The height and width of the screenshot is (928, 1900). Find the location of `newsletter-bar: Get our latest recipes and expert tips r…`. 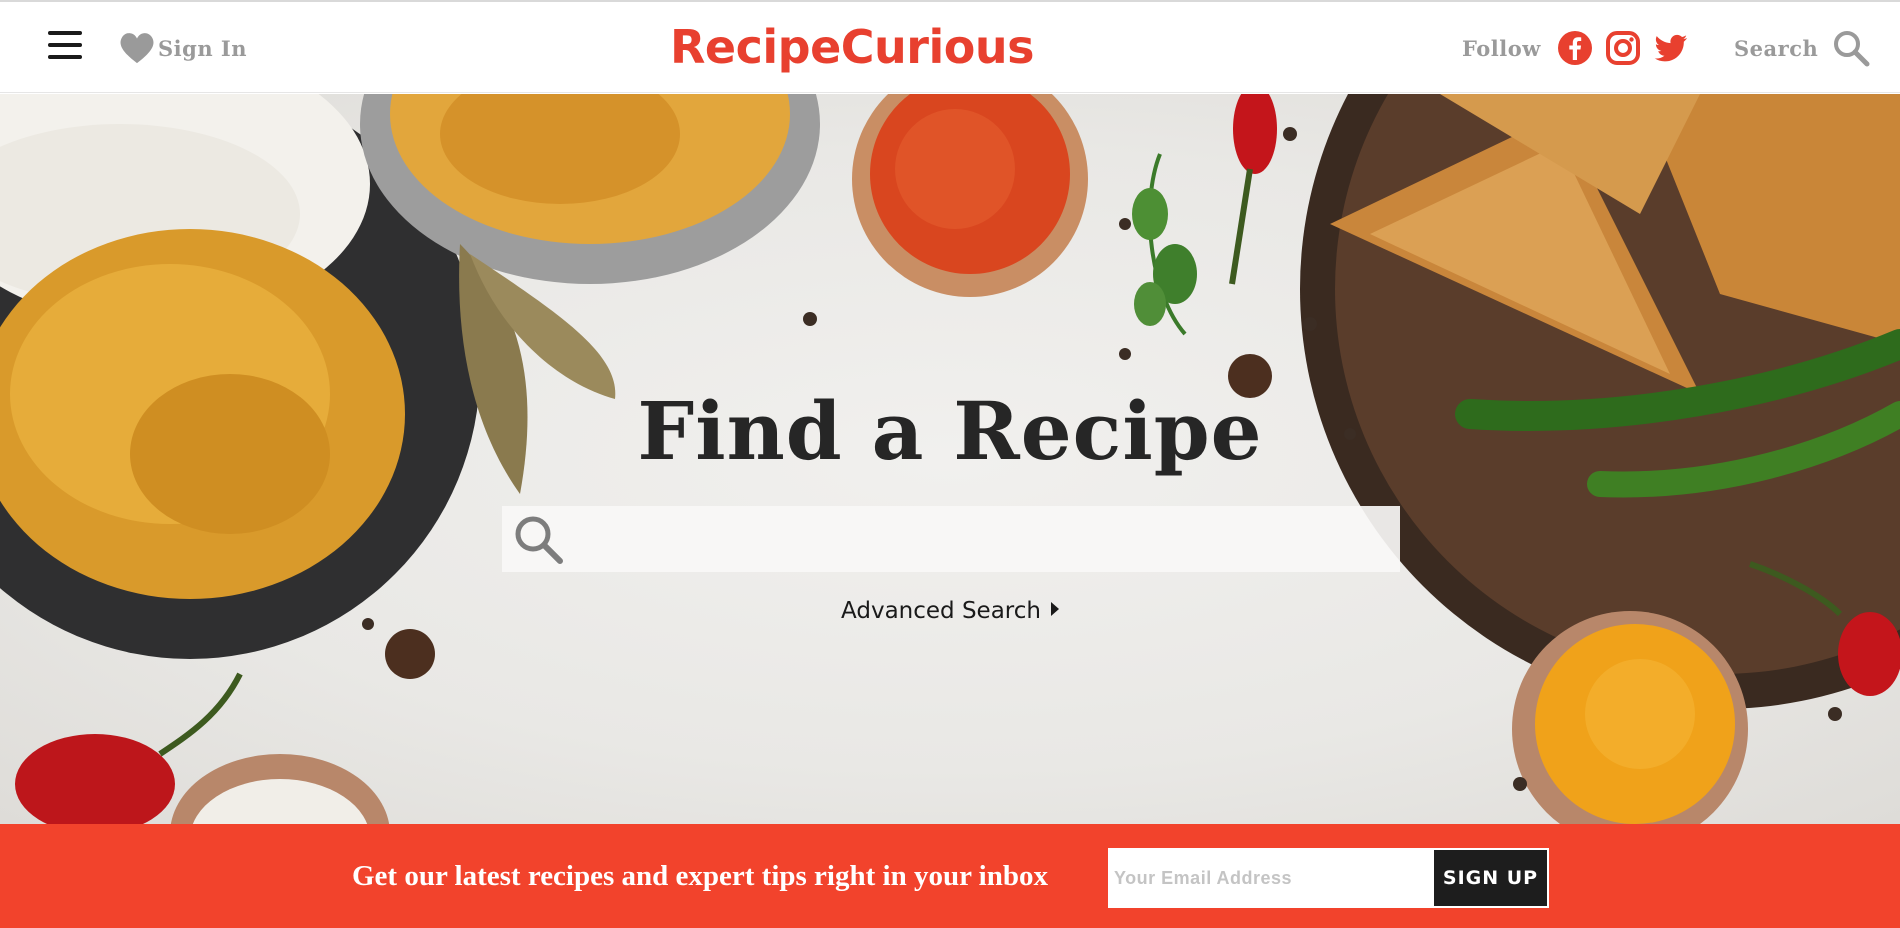

newsletter-bar: Get our latest recipes and expert tips r… is located at coordinates (950, 876).